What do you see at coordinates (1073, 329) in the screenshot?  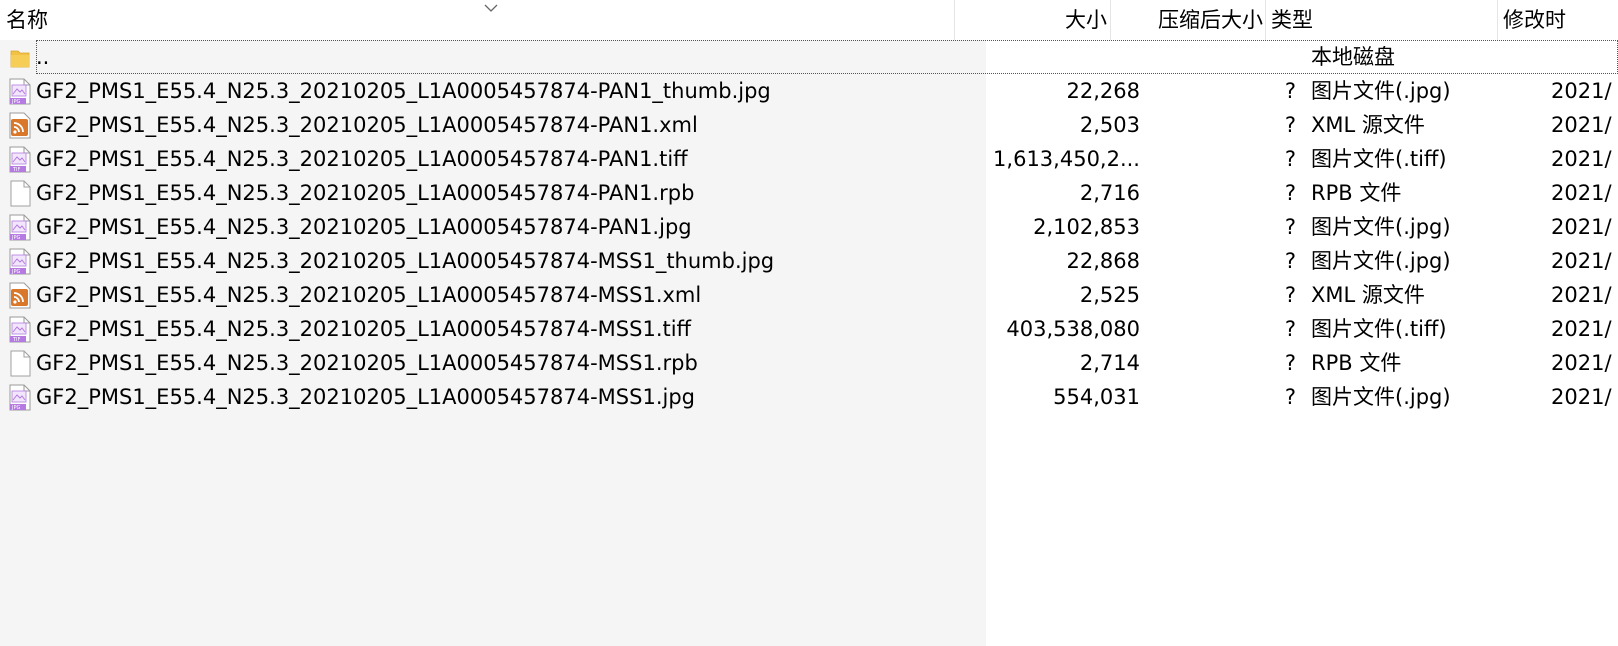 I see `file-size: 403,538,080` at bounding box center [1073, 329].